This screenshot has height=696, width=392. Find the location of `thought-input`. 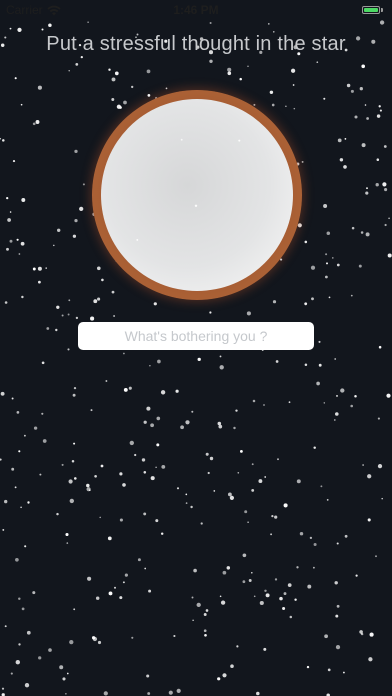

thought-input is located at coordinates (196, 336).